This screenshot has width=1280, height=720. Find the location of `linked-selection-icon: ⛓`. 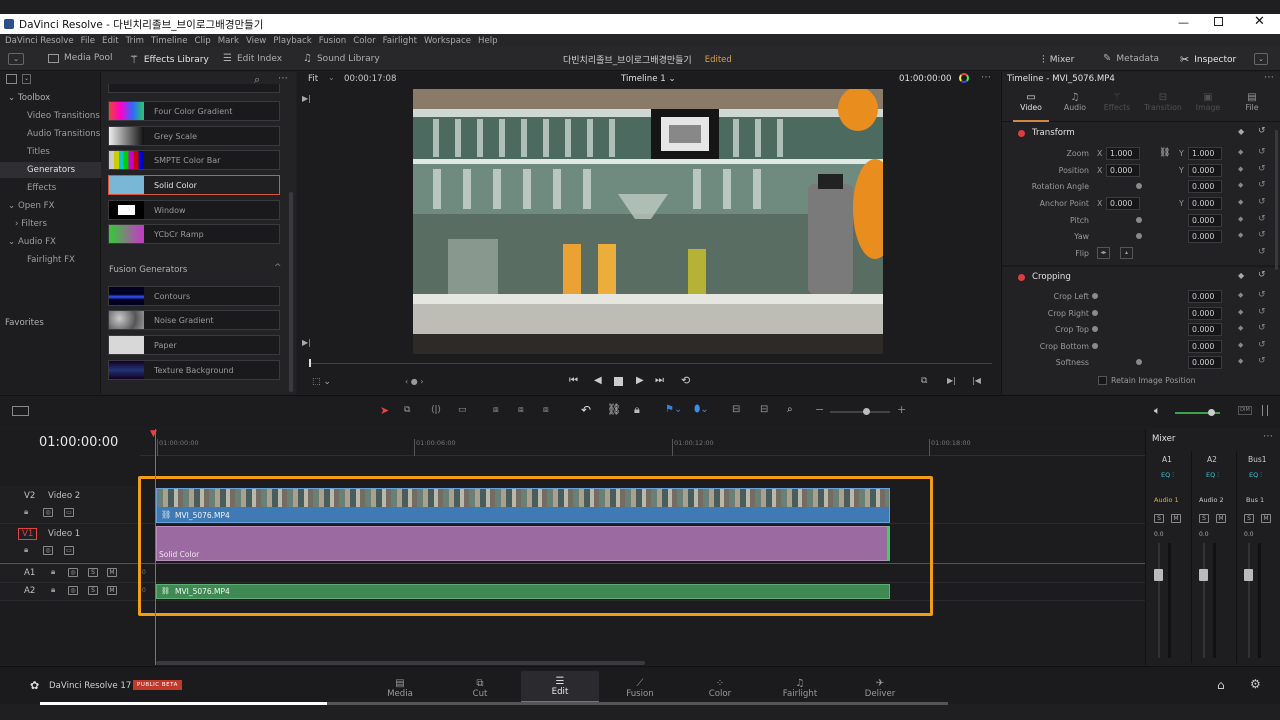

linked-selection-icon: ⛓ is located at coordinates (614, 409).